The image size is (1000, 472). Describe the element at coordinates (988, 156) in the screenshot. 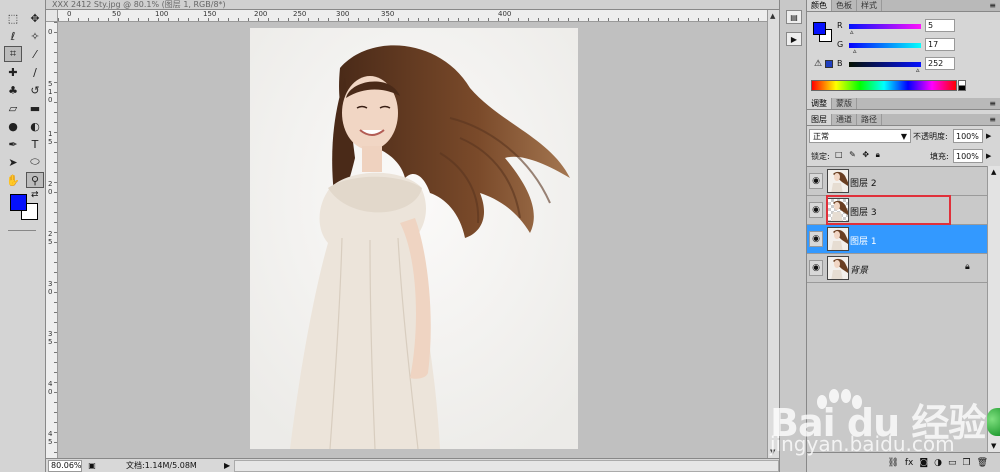

I see `fill-arrow-icon: ▶` at that location.